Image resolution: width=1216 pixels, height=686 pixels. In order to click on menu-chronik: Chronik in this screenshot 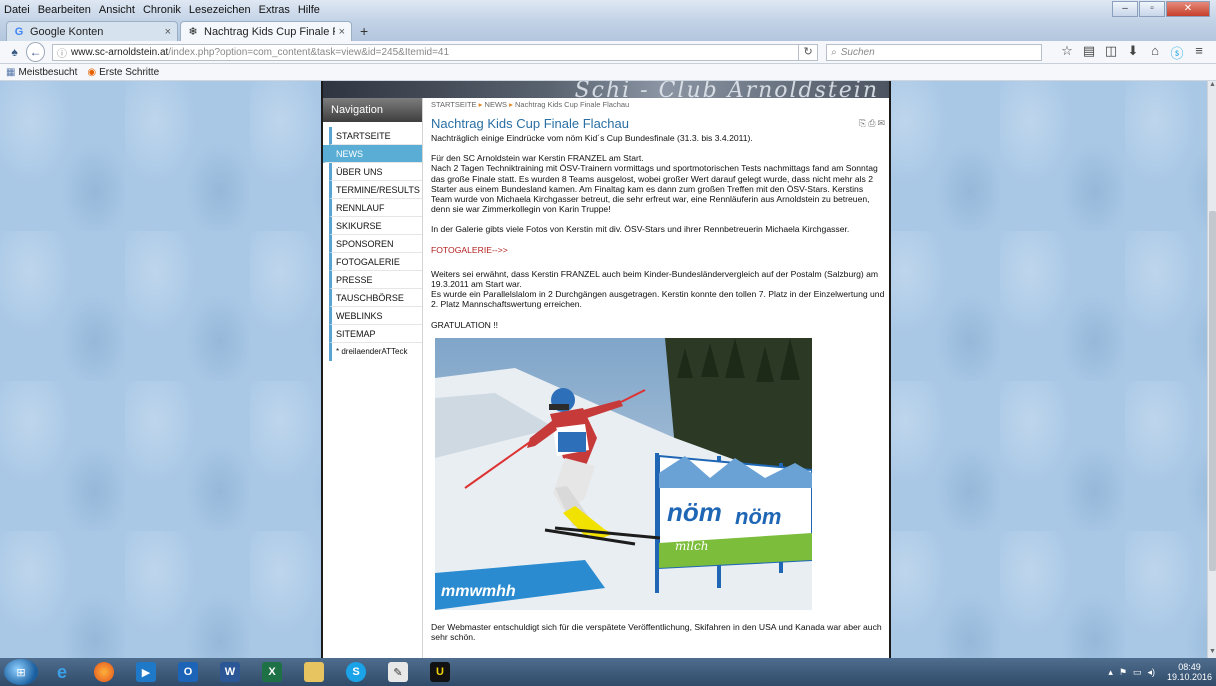, I will do `click(162, 10)`.